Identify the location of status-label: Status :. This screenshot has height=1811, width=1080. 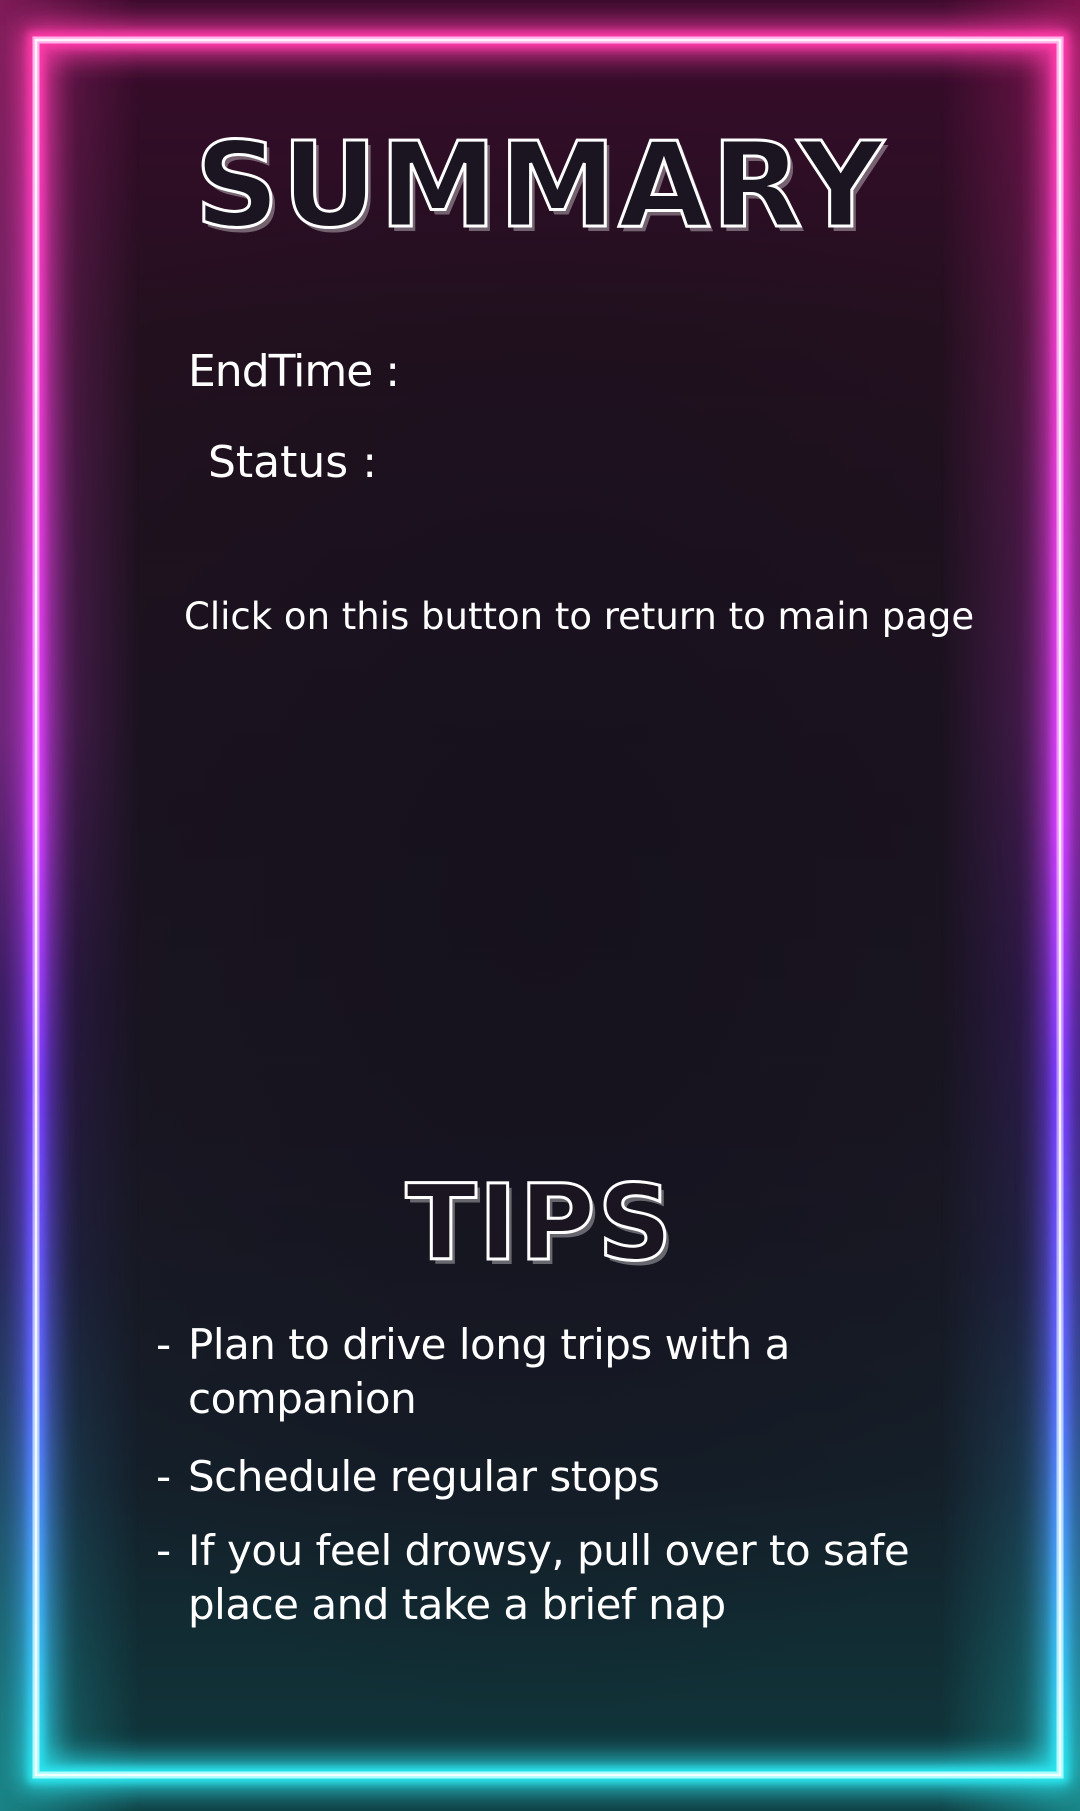
(293, 462).